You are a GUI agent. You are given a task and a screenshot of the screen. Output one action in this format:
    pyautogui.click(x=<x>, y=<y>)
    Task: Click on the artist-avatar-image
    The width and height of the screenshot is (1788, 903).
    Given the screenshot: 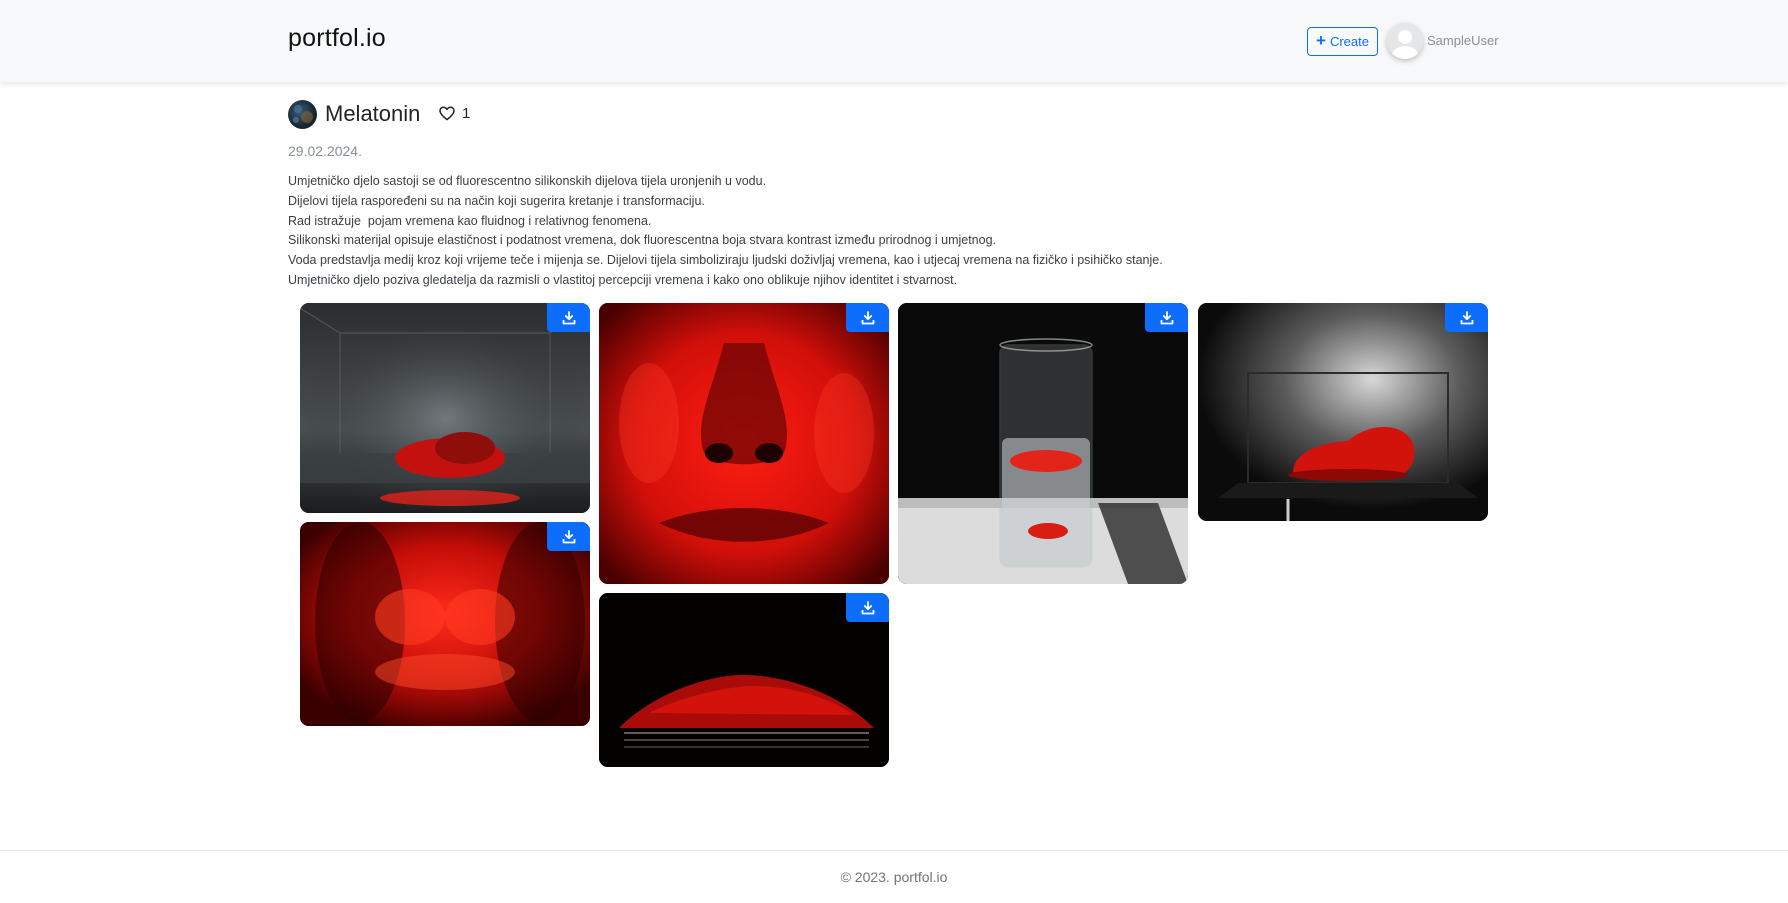 What is the action you would take?
    pyautogui.click(x=303, y=114)
    